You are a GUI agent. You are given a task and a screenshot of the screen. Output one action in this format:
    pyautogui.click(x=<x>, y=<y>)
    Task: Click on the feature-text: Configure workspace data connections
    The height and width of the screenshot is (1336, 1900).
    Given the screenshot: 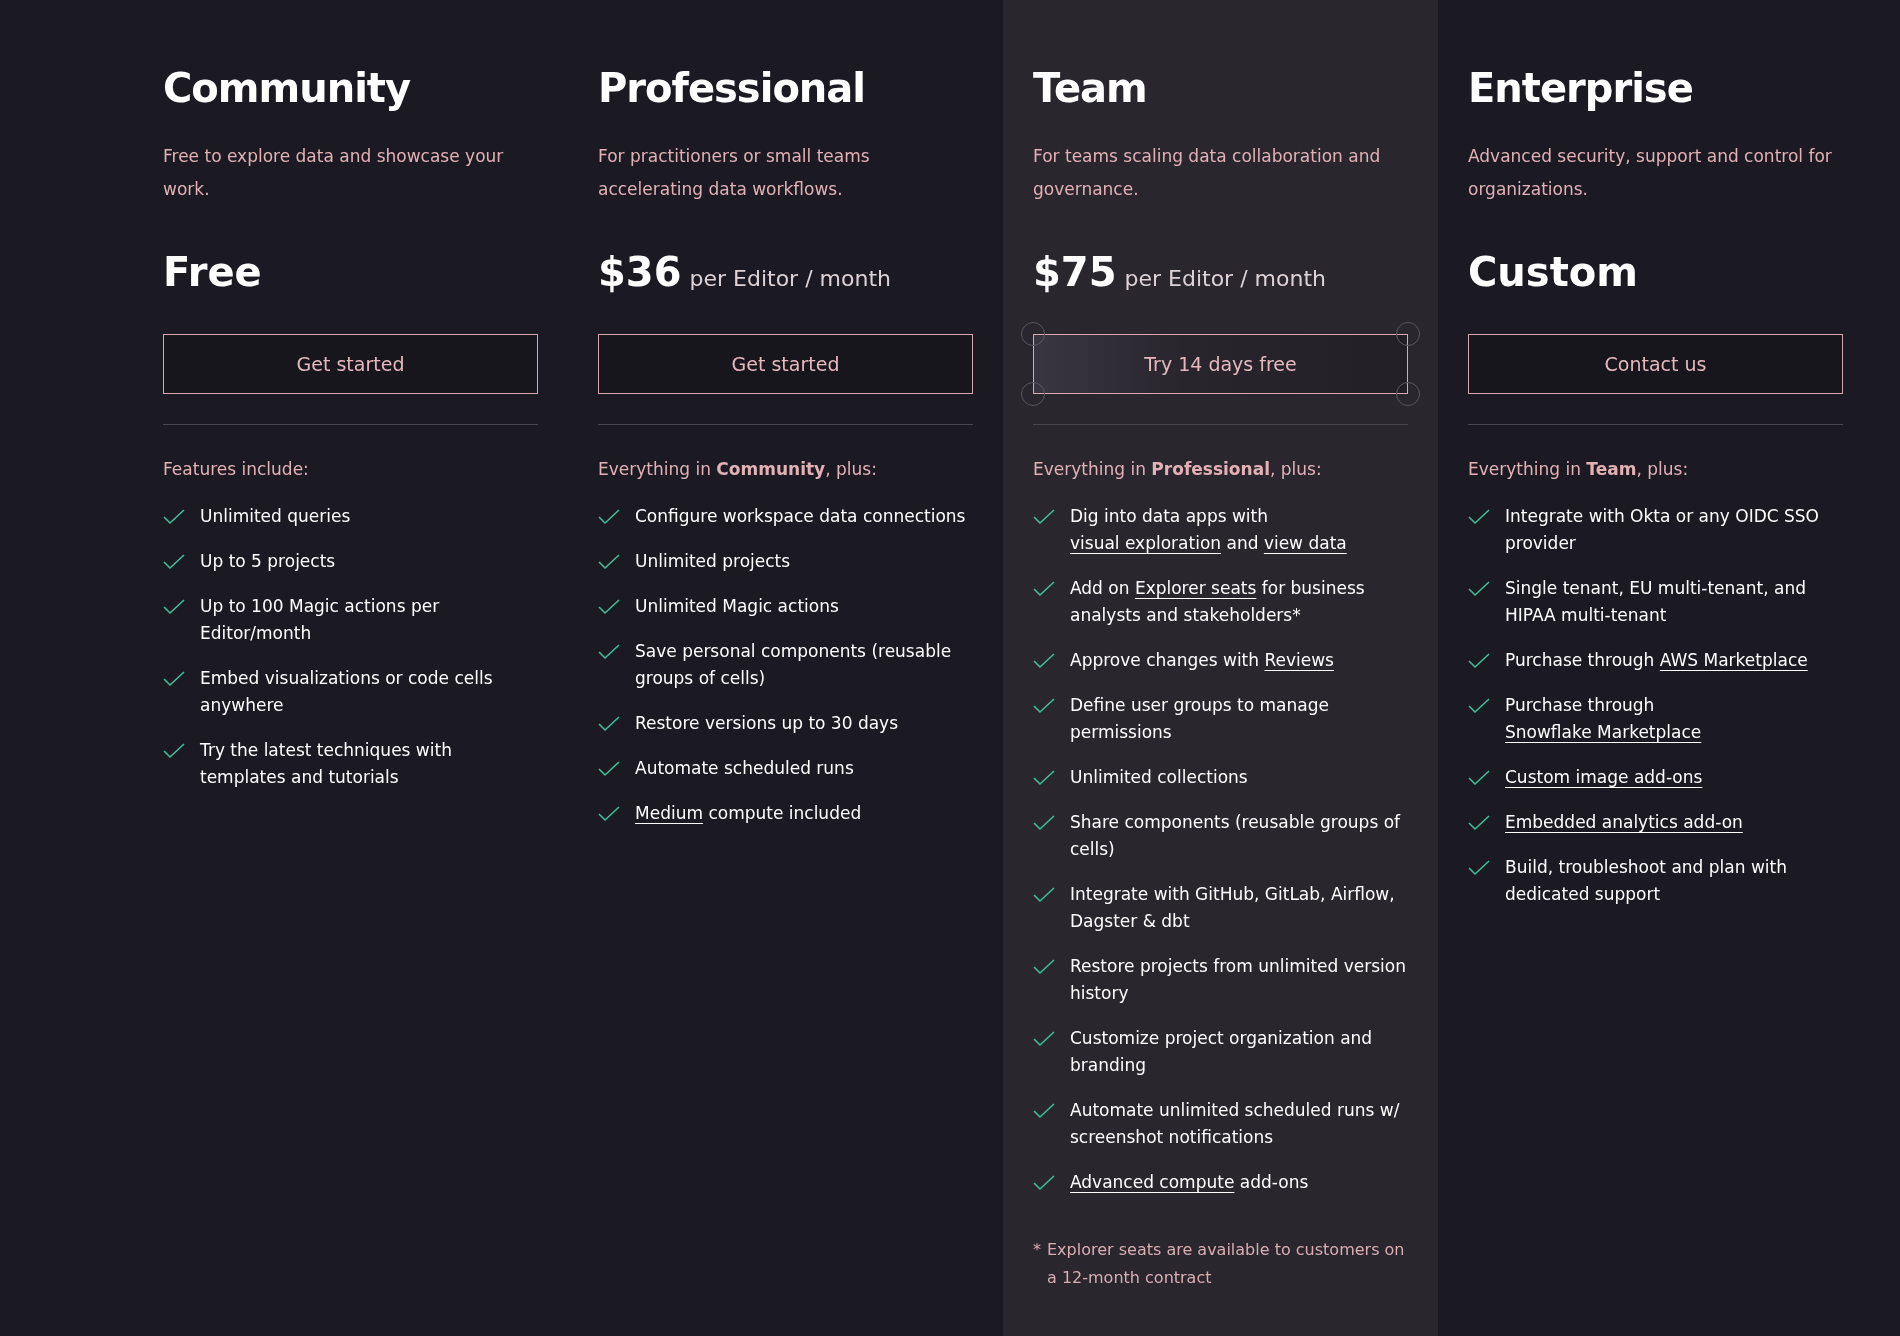 What is the action you would take?
    pyautogui.click(x=800, y=516)
    